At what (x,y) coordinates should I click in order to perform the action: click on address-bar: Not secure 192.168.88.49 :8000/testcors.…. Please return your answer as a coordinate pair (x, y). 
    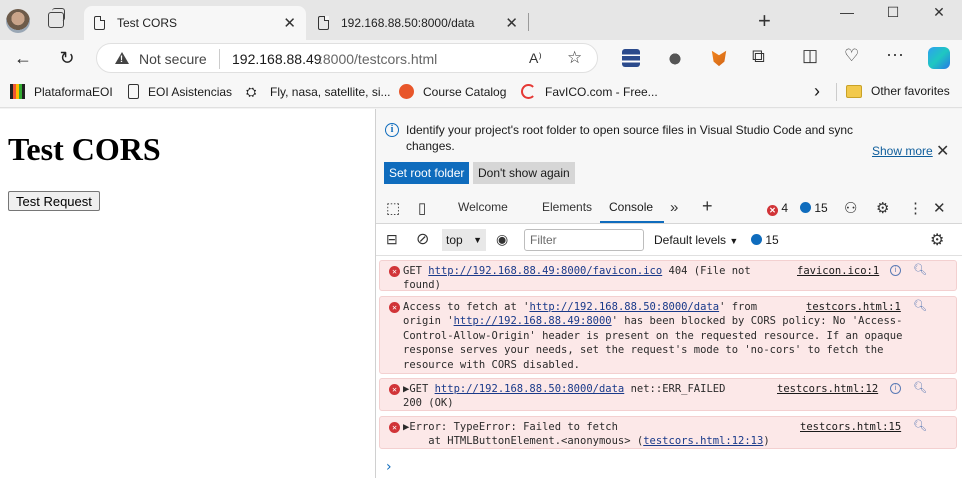
    Looking at the image, I should click on (347, 58).